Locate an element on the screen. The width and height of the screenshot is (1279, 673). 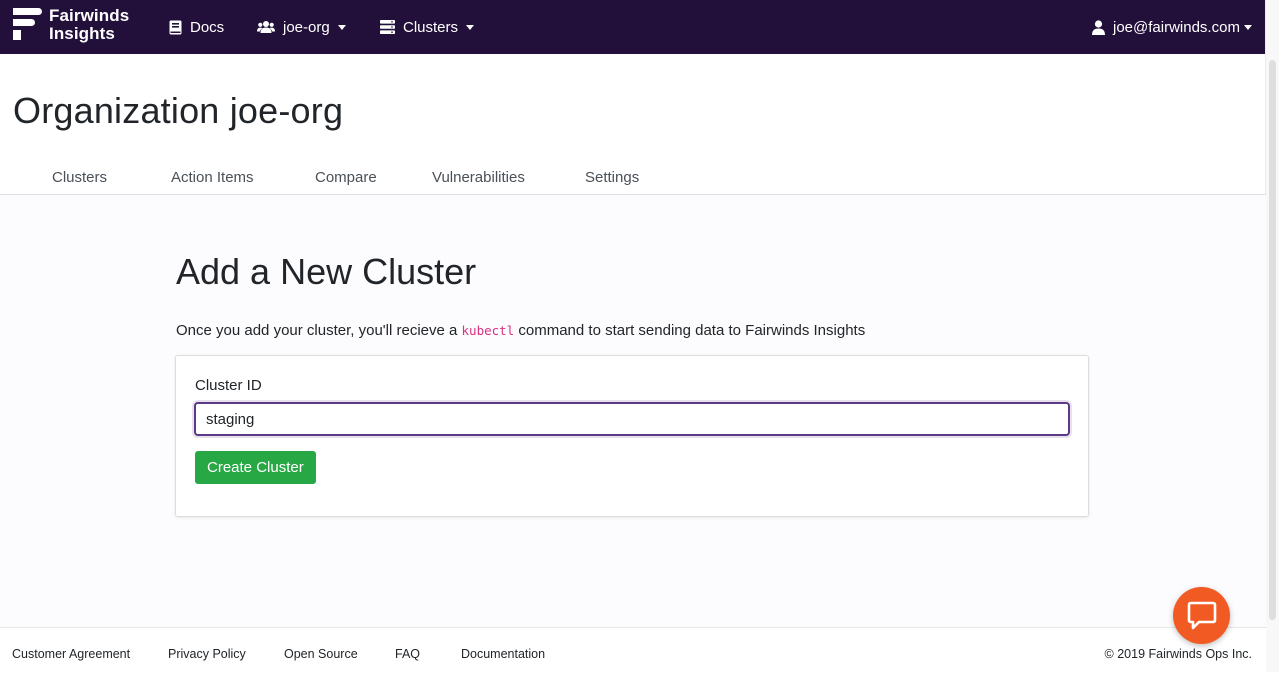
logo-text: Fairwinds Insights is located at coordinates (89, 25).